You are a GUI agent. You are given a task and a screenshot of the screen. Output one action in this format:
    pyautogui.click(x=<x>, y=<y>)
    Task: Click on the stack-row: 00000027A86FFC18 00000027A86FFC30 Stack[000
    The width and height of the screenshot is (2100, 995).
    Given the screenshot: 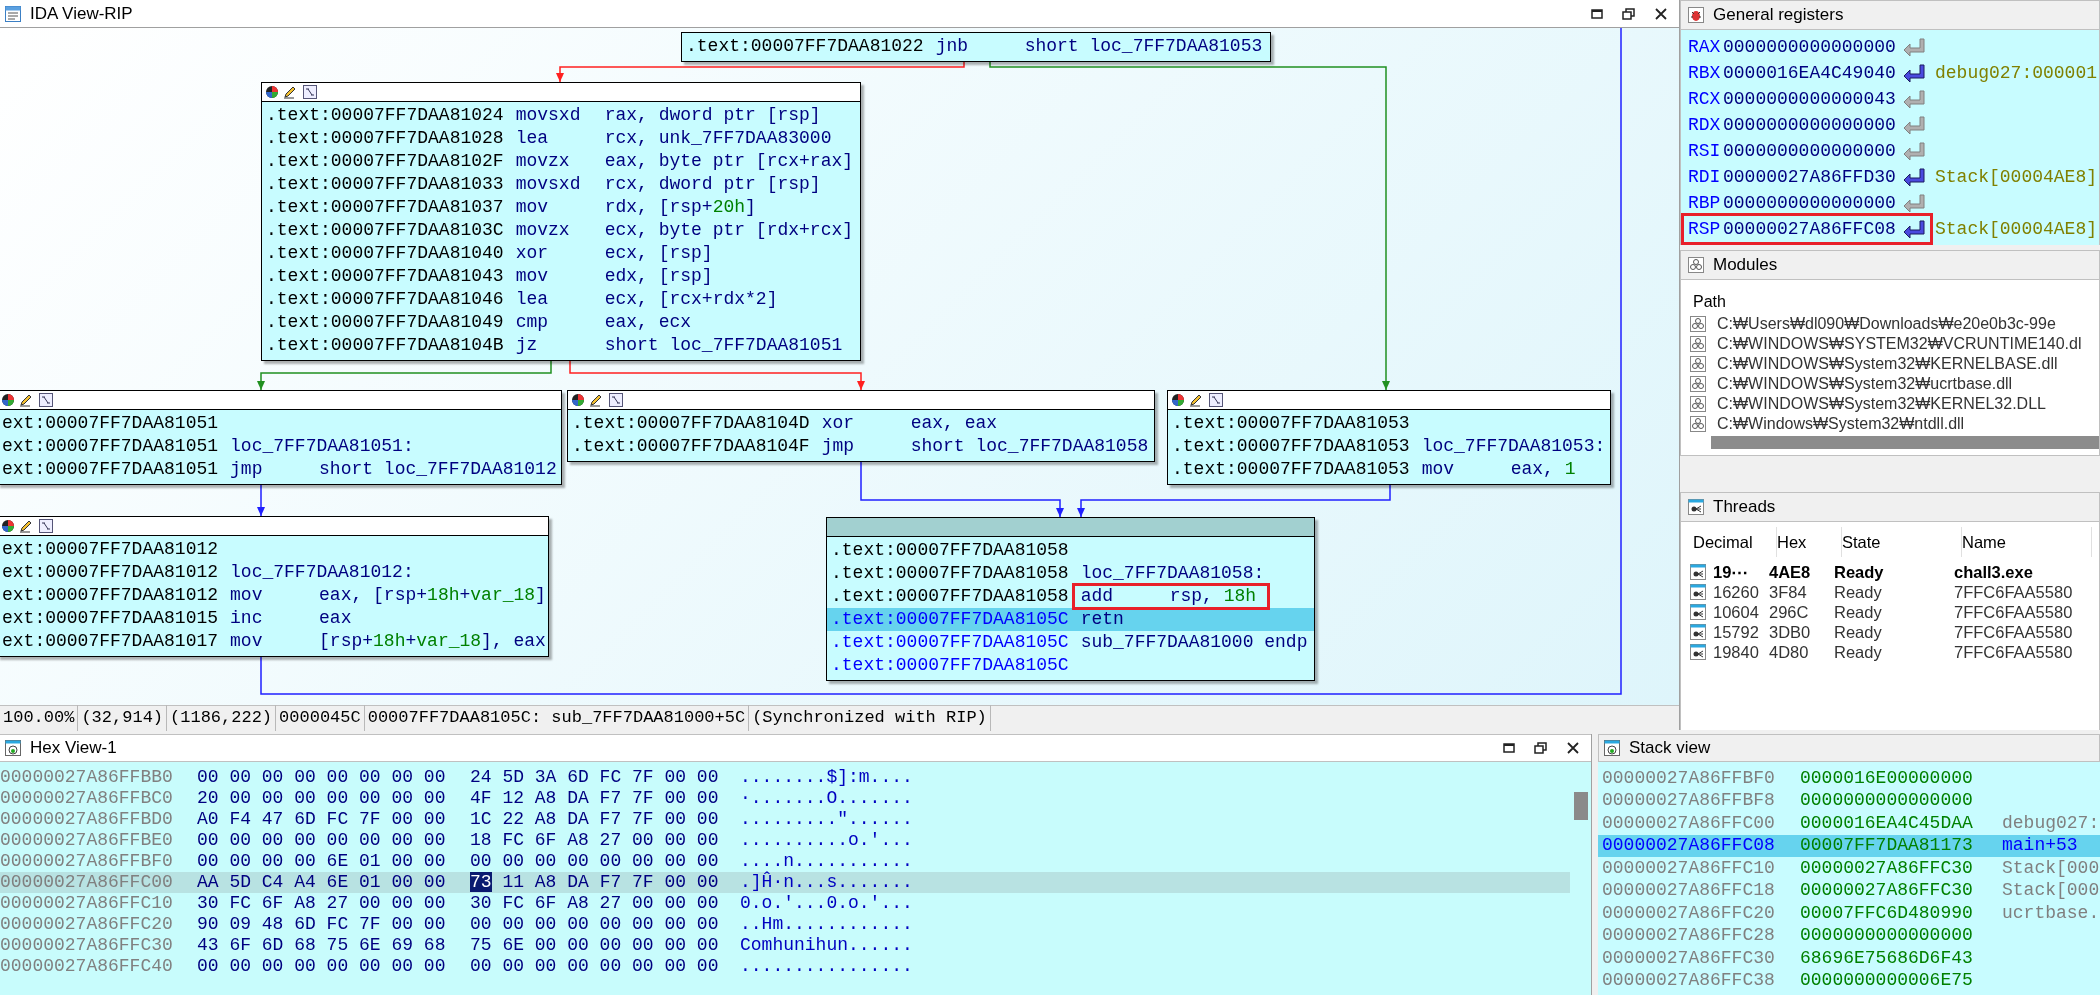 What is the action you would take?
    pyautogui.click(x=1849, y=890)
    